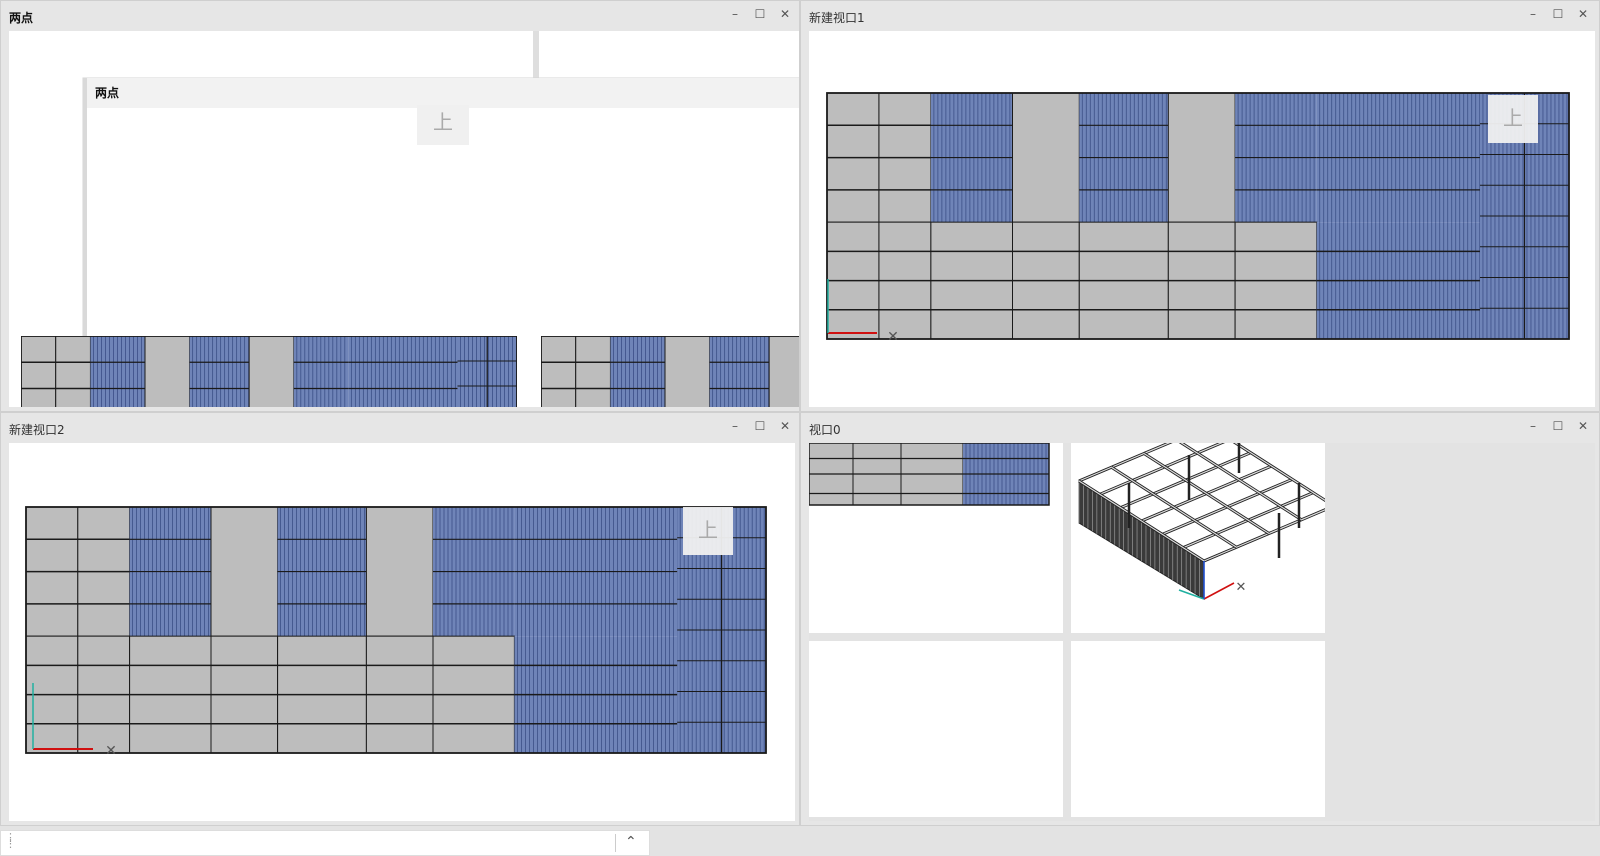 Image resolution: width=1600 pixels, height=856 pixels. I want to click on pane-title: 两点, so click(21, 18).